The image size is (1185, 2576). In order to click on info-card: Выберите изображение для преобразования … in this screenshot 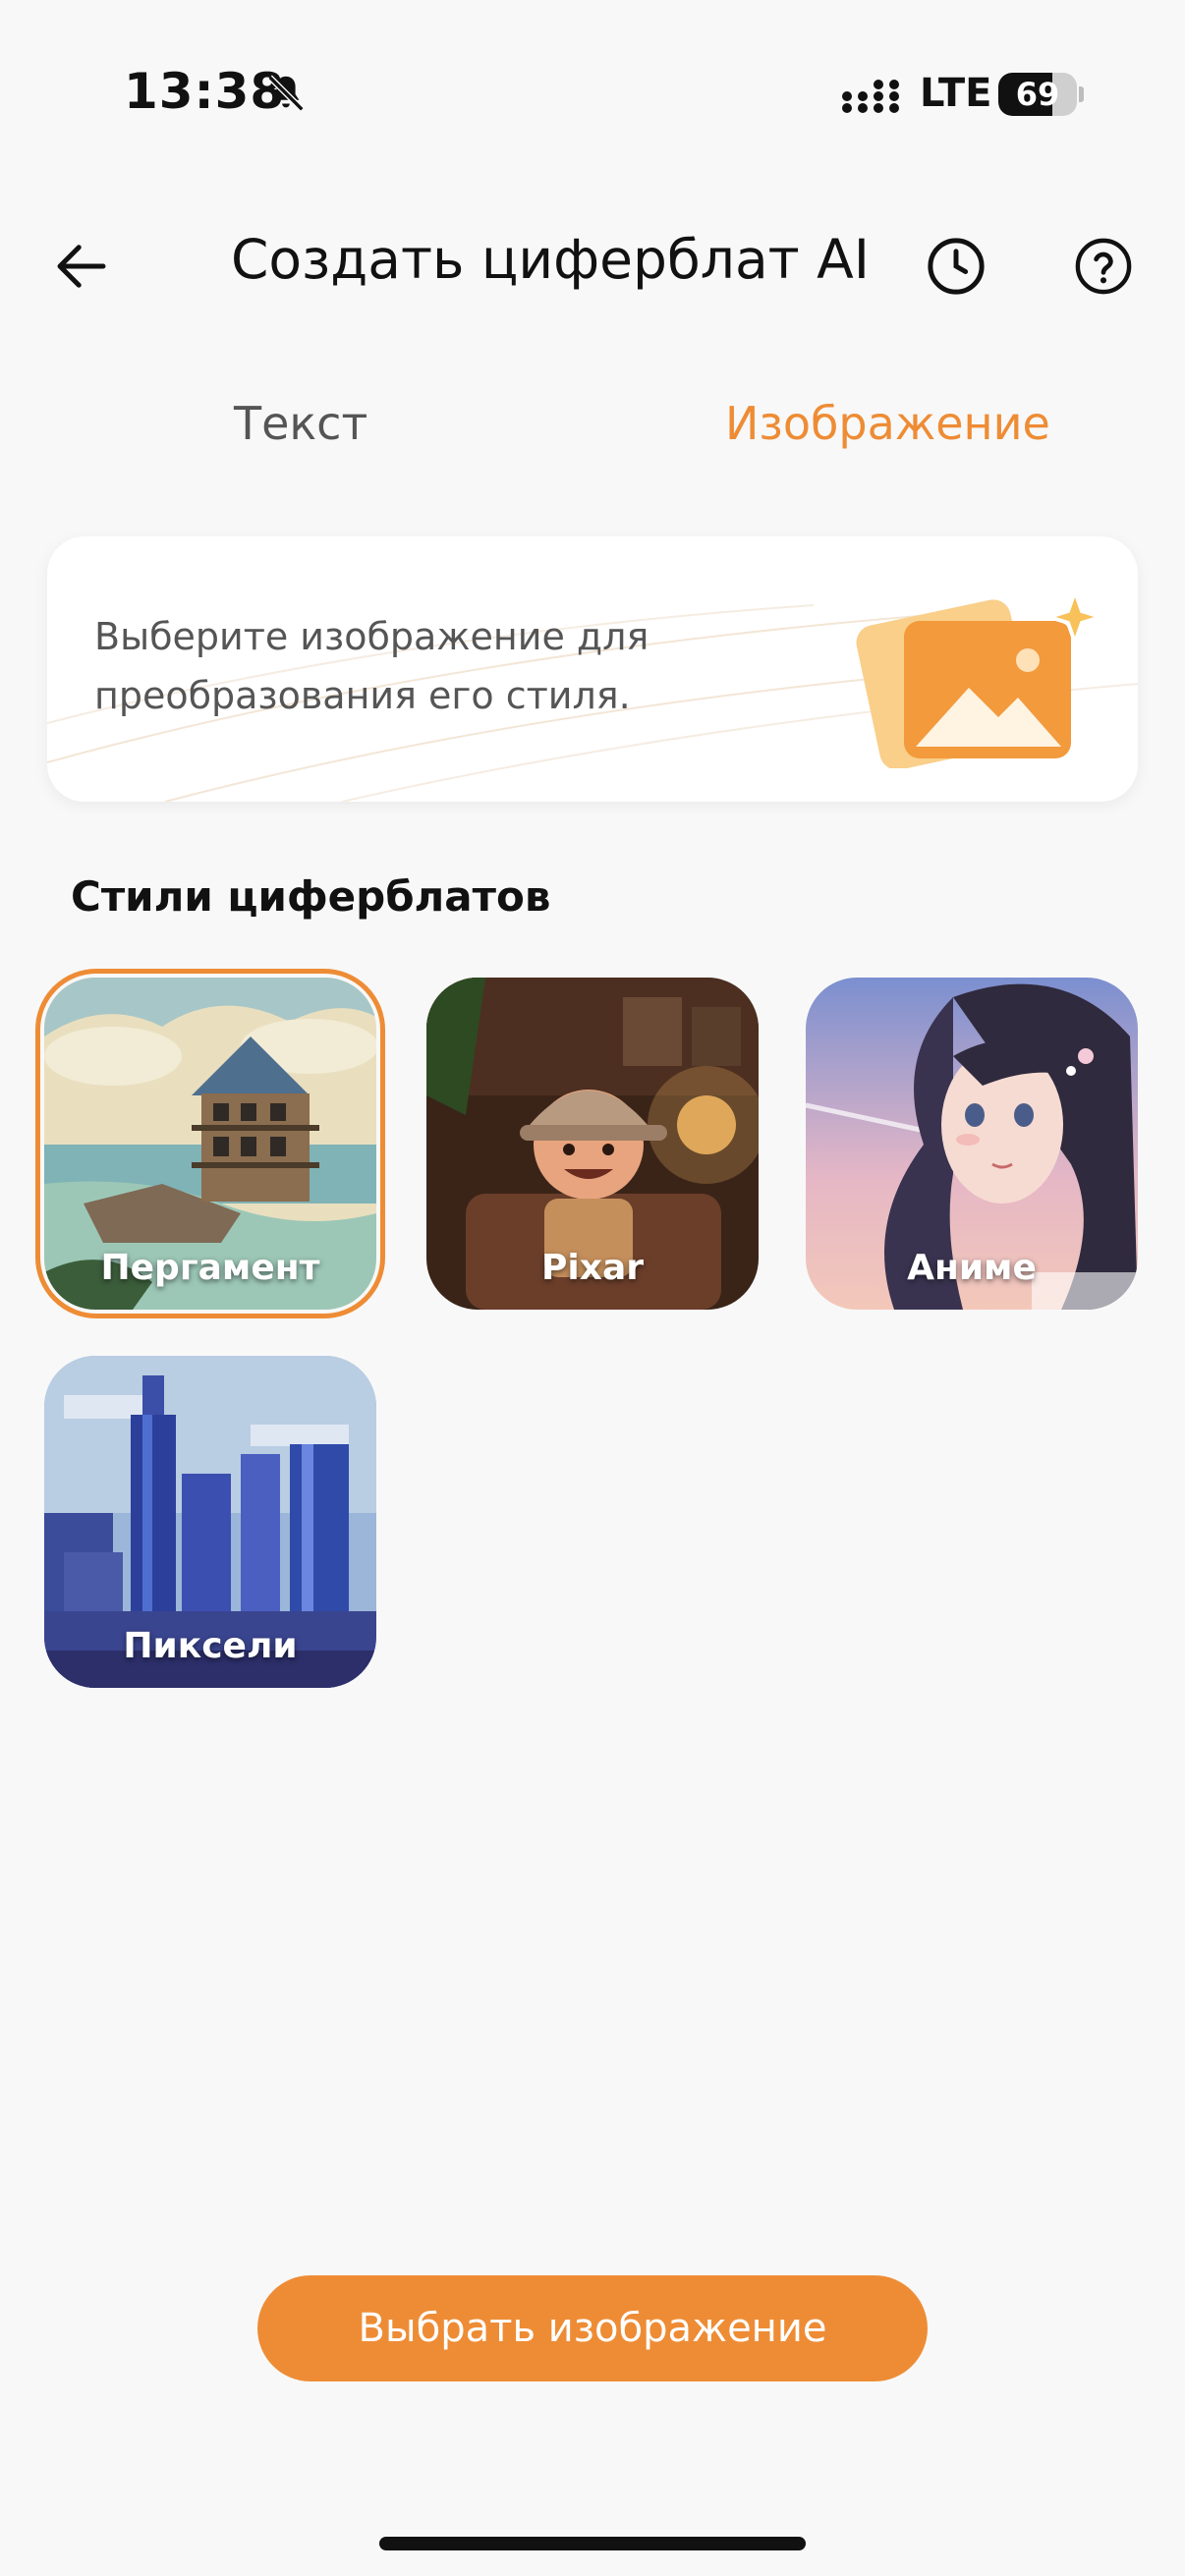, I will do `click(592, 669)`.